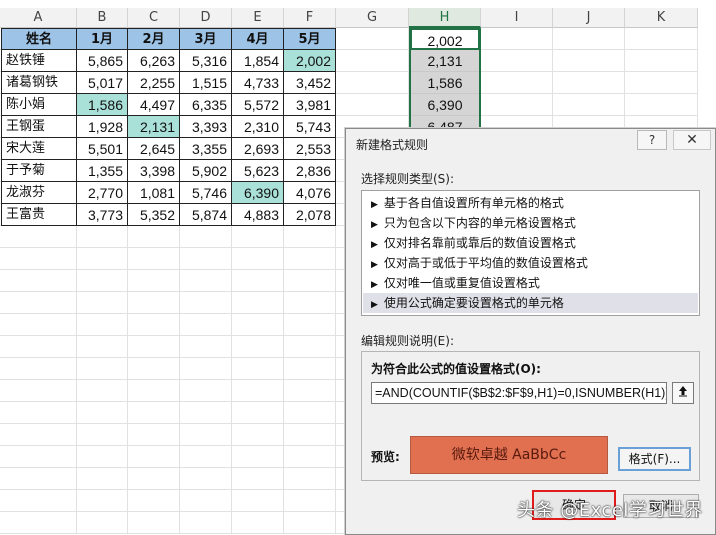 This screenshot has width=716, height=535. I want to click on table-value-cell: 2,131, so click(154, 127).